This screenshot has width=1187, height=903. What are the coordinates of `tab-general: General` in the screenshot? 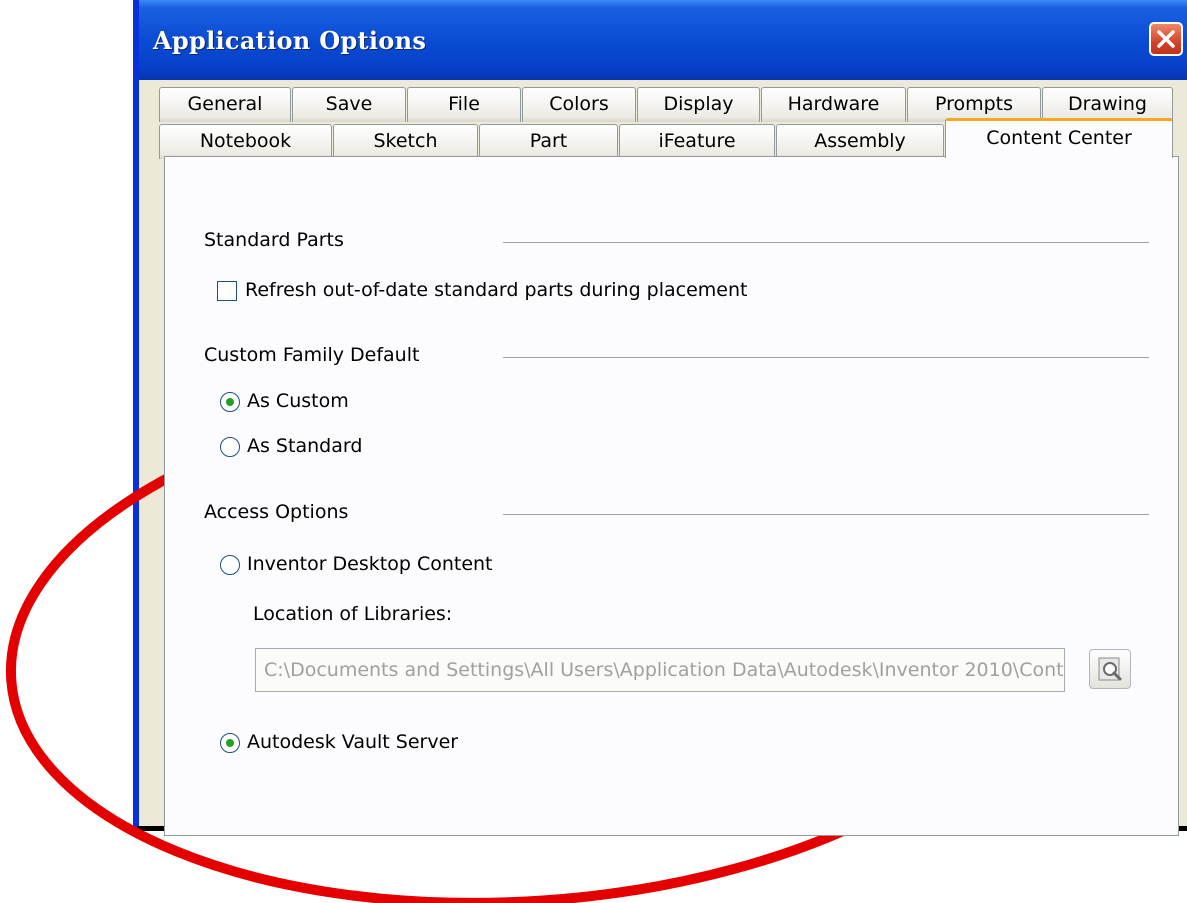 It's located at (225, 104).